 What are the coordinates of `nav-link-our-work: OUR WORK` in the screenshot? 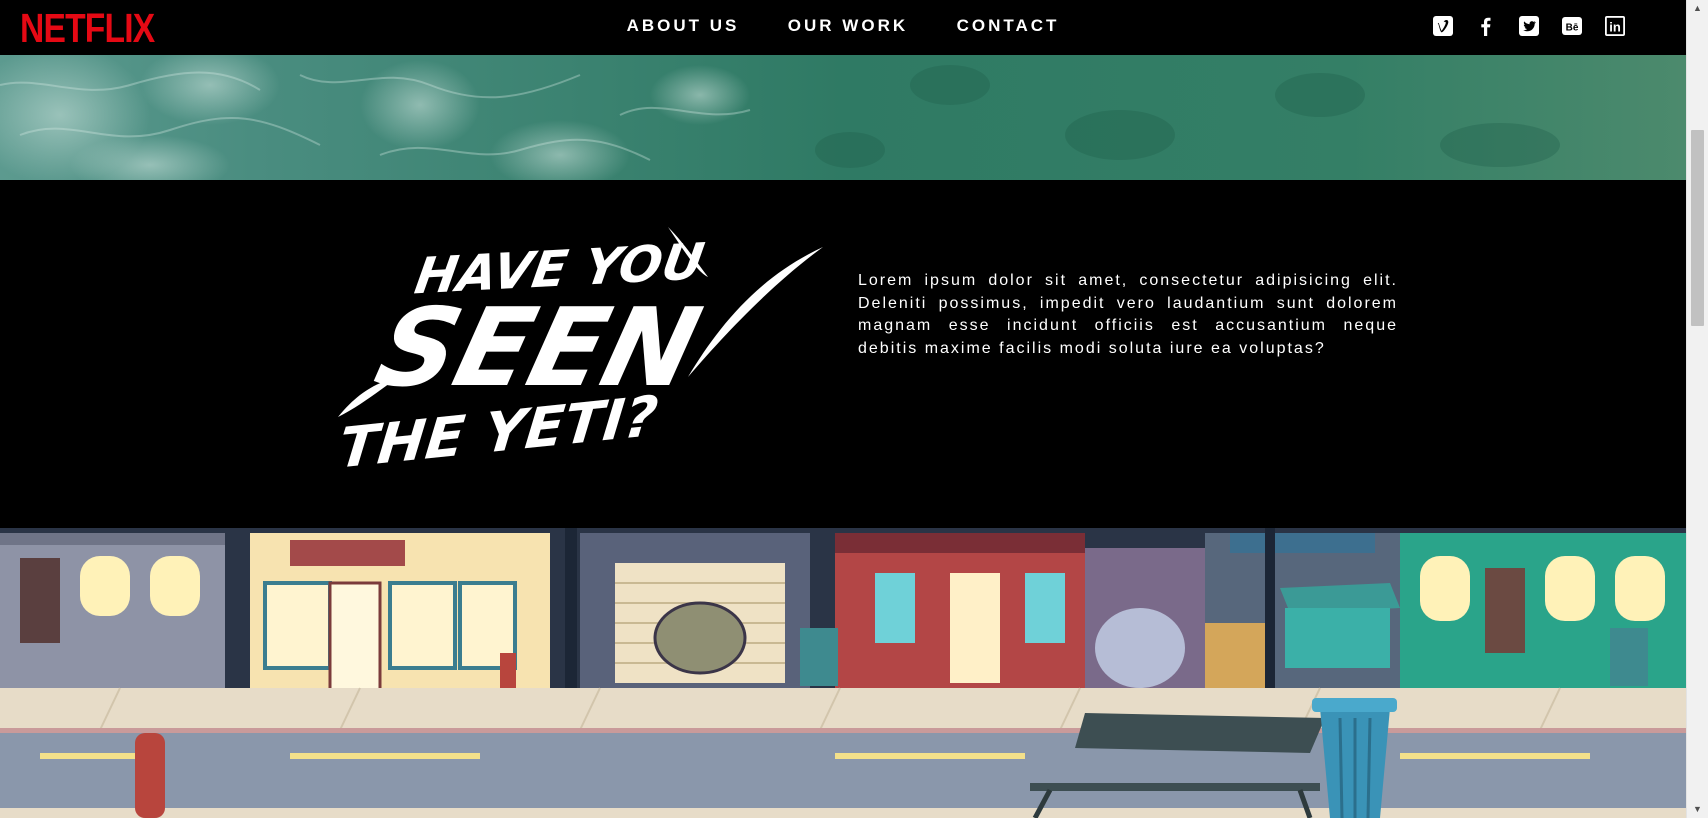 It's located at (848, 26).